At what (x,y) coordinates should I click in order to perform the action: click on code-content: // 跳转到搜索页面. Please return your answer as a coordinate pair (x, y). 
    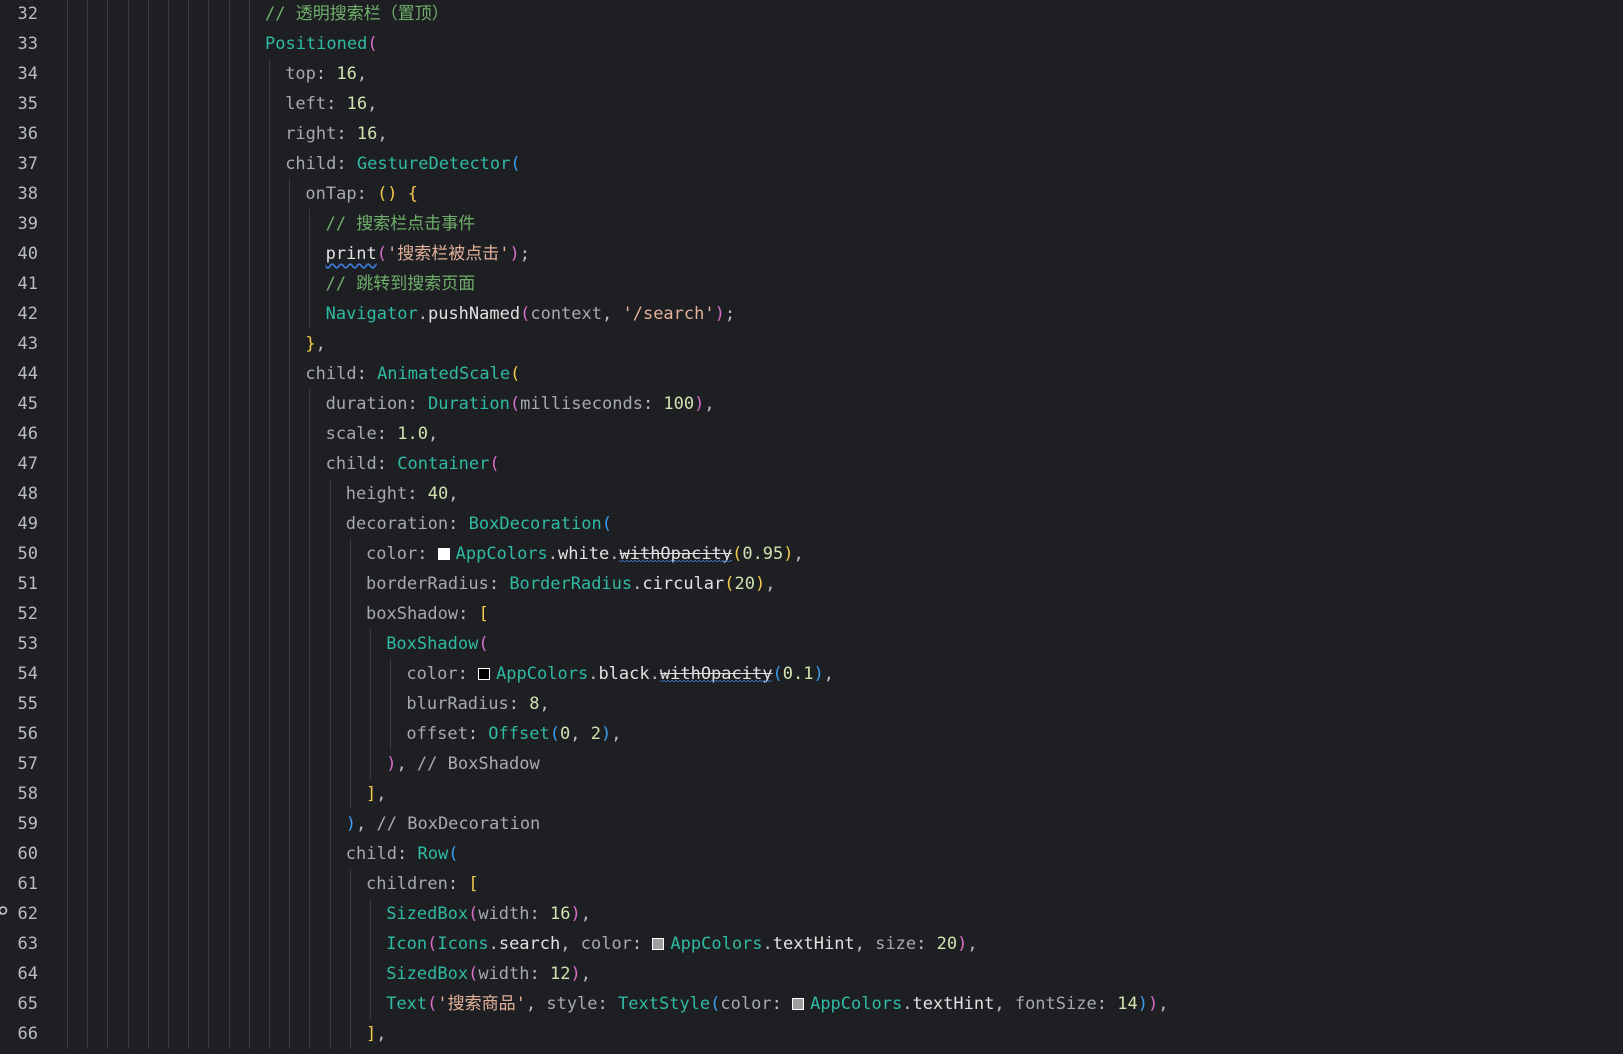
    Looking at the image, I should click on (401, 284).